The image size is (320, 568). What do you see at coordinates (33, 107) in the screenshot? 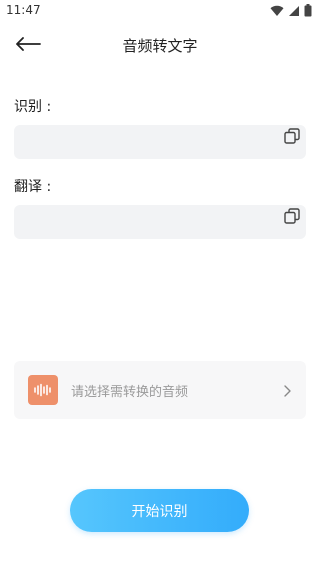
I see `recognition-label: 识别 :` at bounding box center [33, 107].